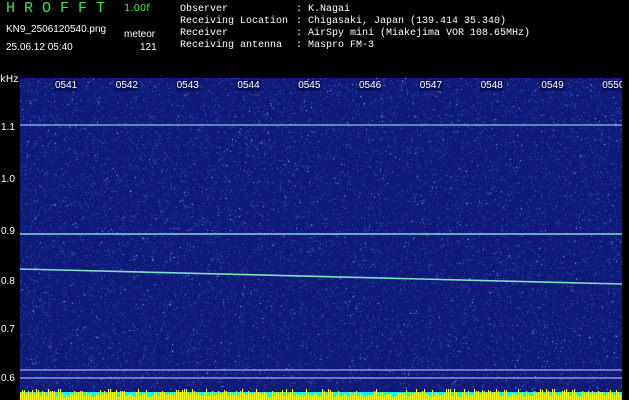 The width and height of the screenshot is (629, 400). What do you see at coordinates (552, 85) in the screenshot?
I see `time-label: 0549` at bounding box center [552, 85].